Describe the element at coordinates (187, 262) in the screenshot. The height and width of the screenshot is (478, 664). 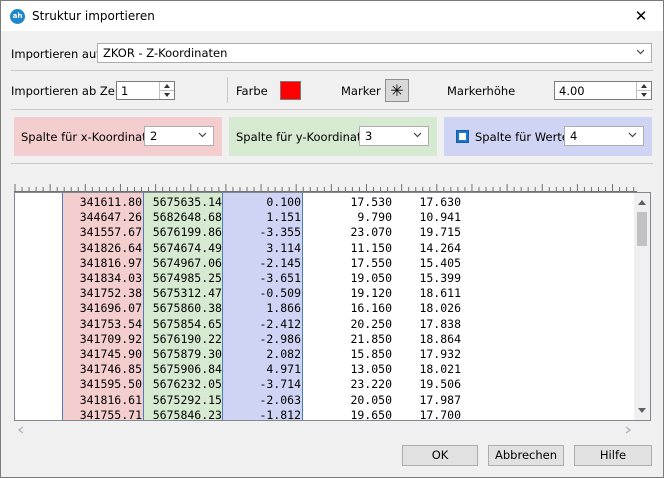
I see `table-cell: 5674967.06` at that location.